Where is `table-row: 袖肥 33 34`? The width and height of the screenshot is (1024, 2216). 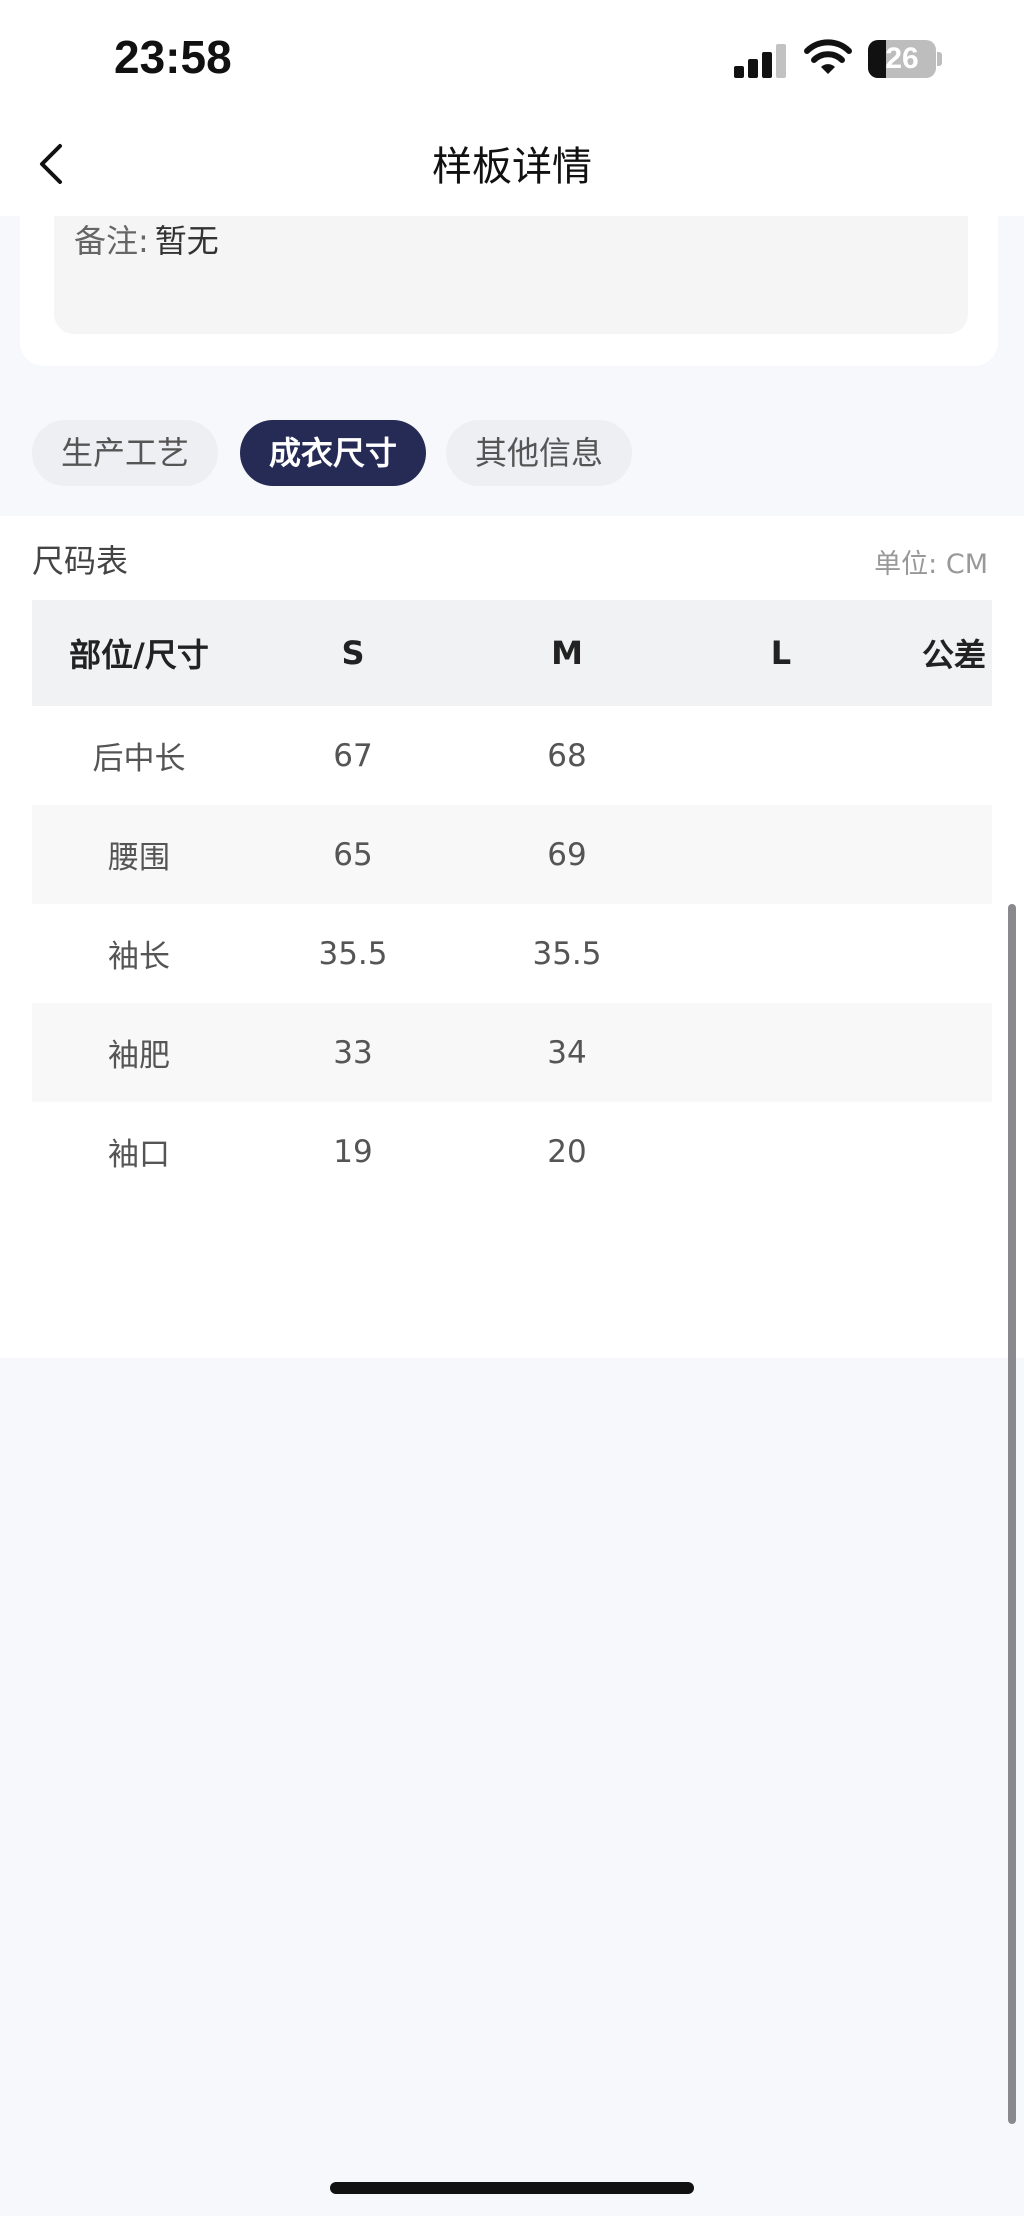
table-row: 袖肥 33 34 is located at coordinates (512, 1052).